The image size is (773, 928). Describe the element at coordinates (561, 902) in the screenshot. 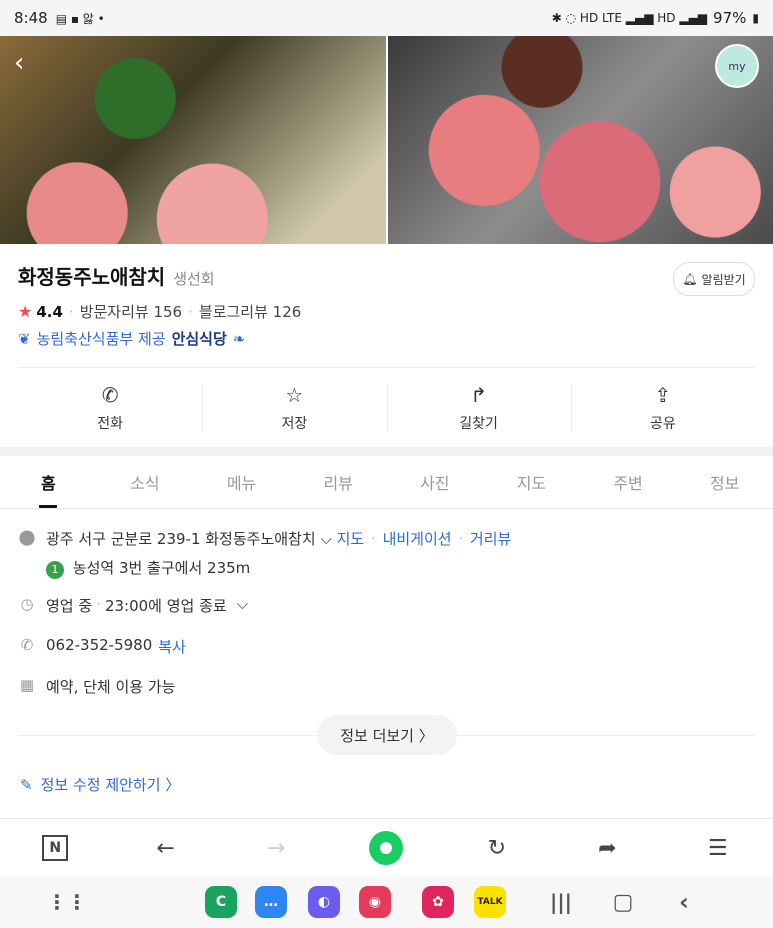

I see `recents-icon: |||` at that location.